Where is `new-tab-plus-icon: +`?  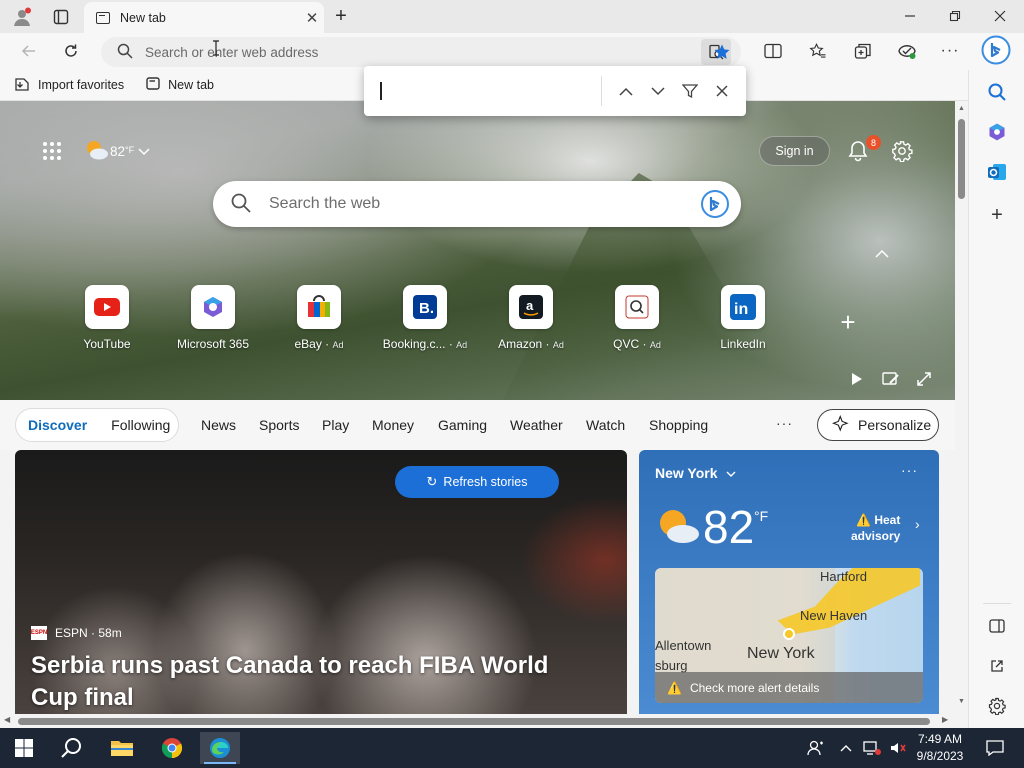 new-tab-plus-icon: + is located at coordinates (341, 16).